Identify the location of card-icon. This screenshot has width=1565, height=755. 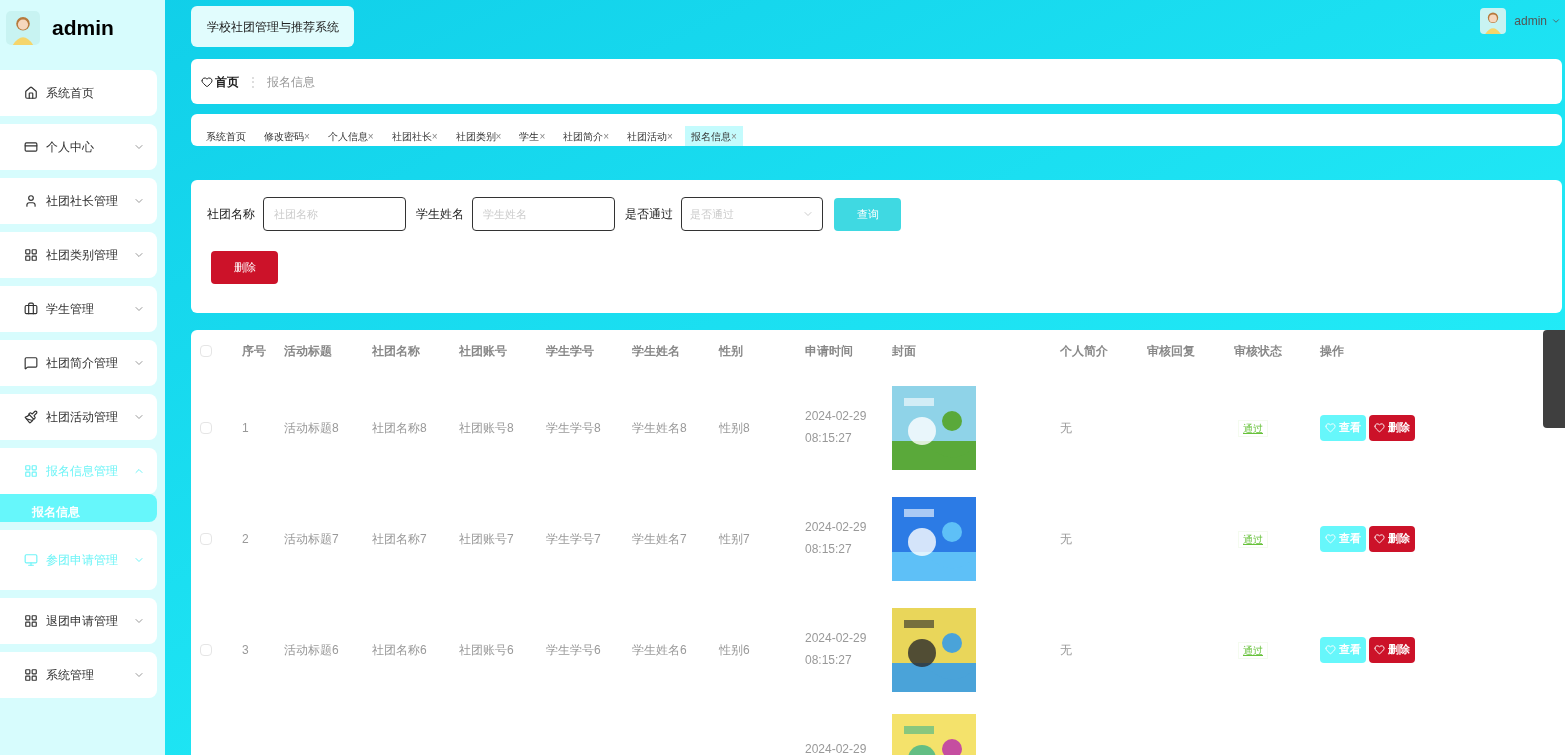
(31, 147).